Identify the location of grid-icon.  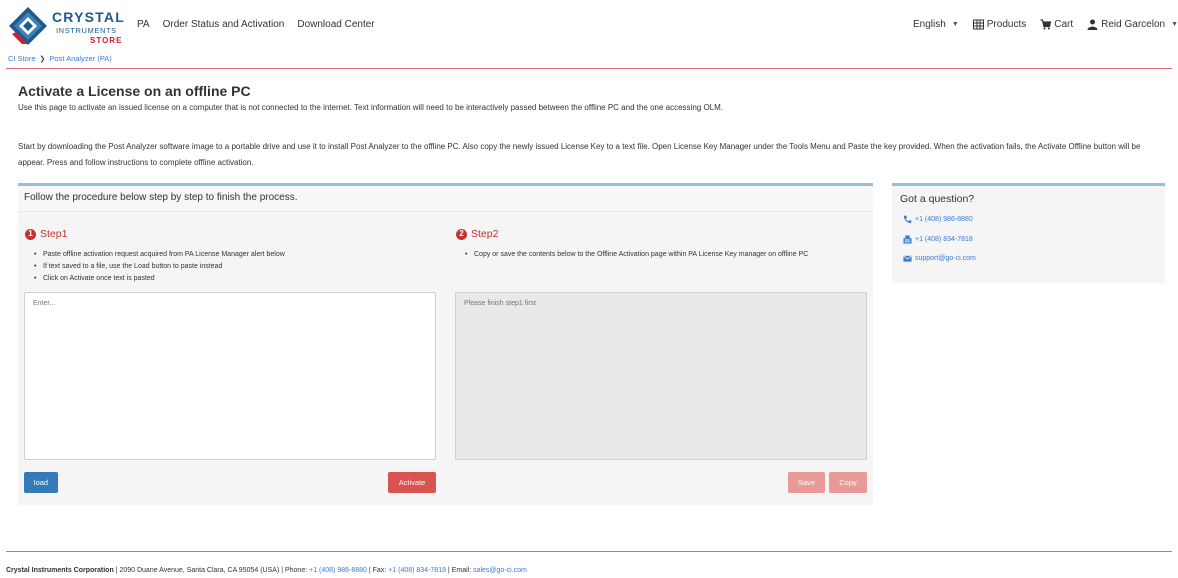
(978, 24).